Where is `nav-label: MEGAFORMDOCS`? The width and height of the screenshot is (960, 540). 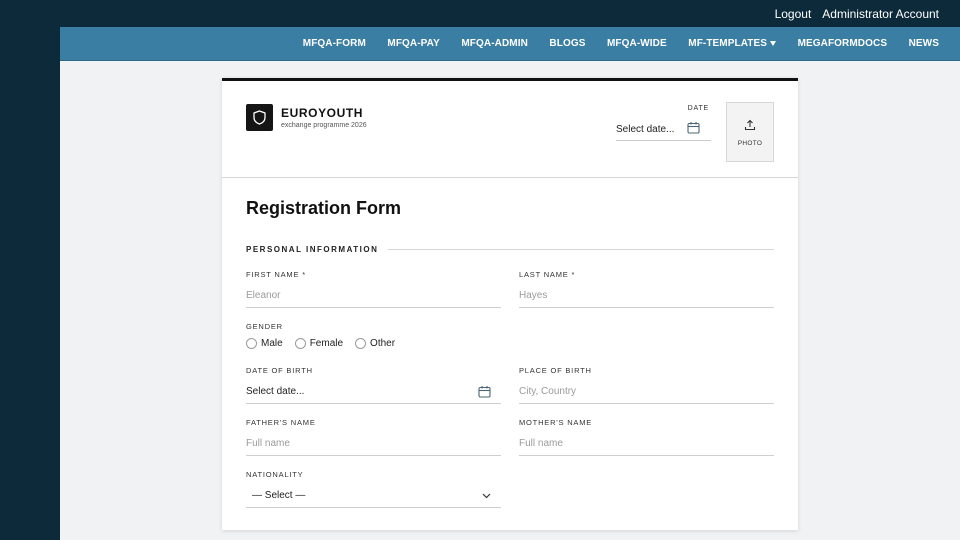 nav-label: MEGAFORMDOCS is located at coordinates (842, 43).